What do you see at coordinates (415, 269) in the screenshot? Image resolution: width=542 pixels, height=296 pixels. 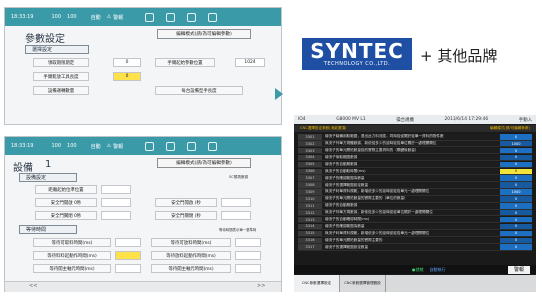 I see `cnc-status-bar: ●就緒 自動執行 警報` at bounding box center [415, 269].